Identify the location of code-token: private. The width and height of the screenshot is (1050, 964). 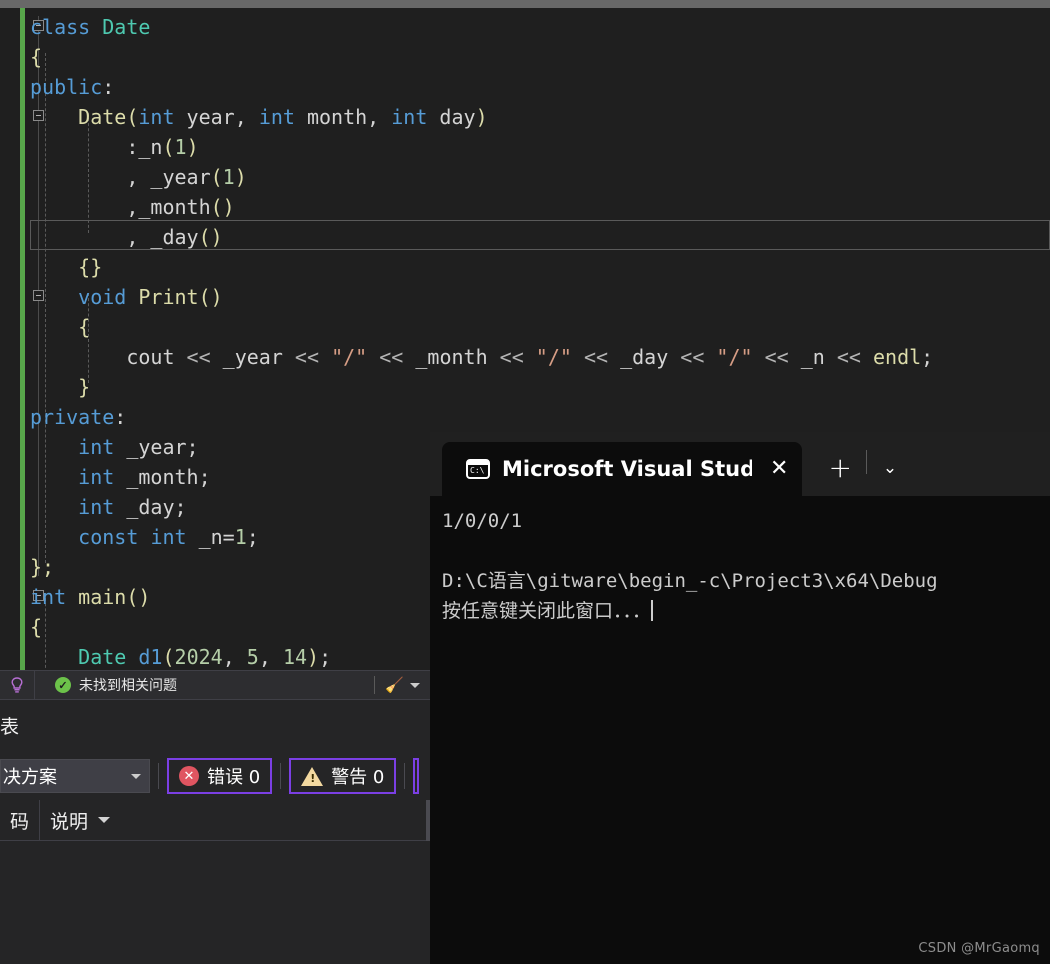
(72, 417).